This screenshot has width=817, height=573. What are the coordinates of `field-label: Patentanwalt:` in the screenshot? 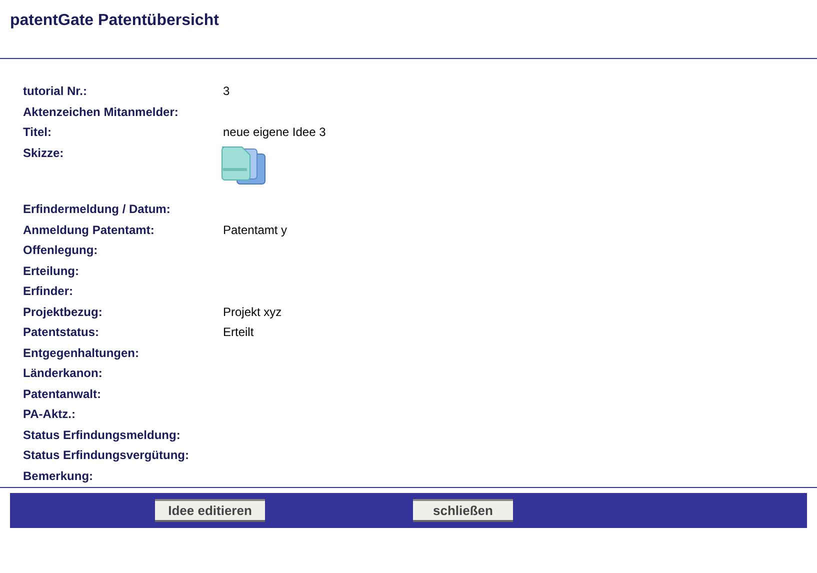 It's located at (62, 393).